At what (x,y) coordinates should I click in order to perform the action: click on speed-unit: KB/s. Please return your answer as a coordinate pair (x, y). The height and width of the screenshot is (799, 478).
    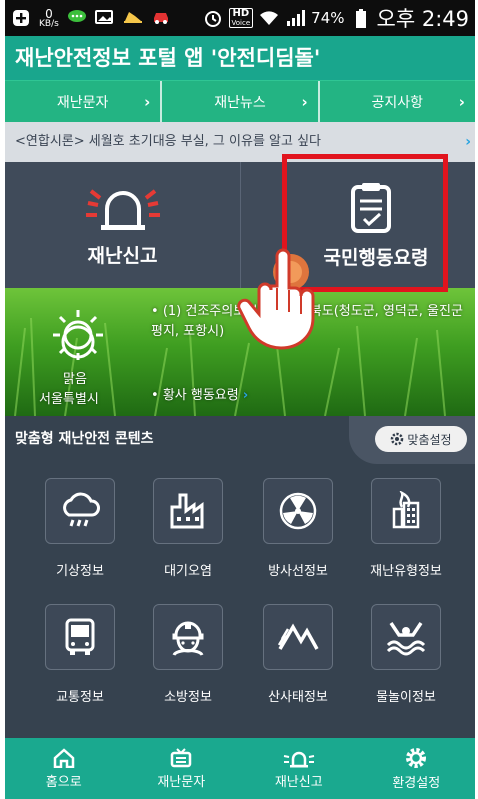
    Looking at the image, I should click on (49, 23).